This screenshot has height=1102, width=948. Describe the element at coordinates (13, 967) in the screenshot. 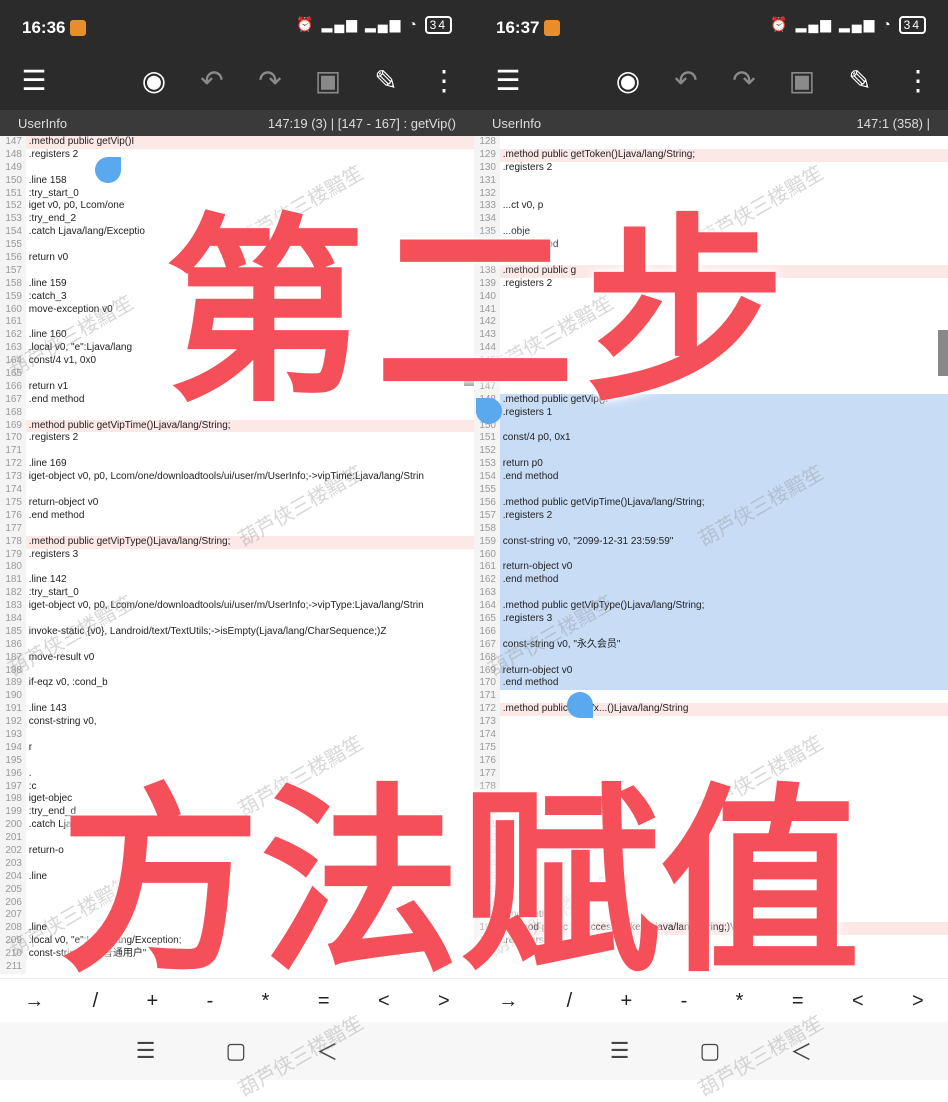

I see `line-number: 211` at that location.